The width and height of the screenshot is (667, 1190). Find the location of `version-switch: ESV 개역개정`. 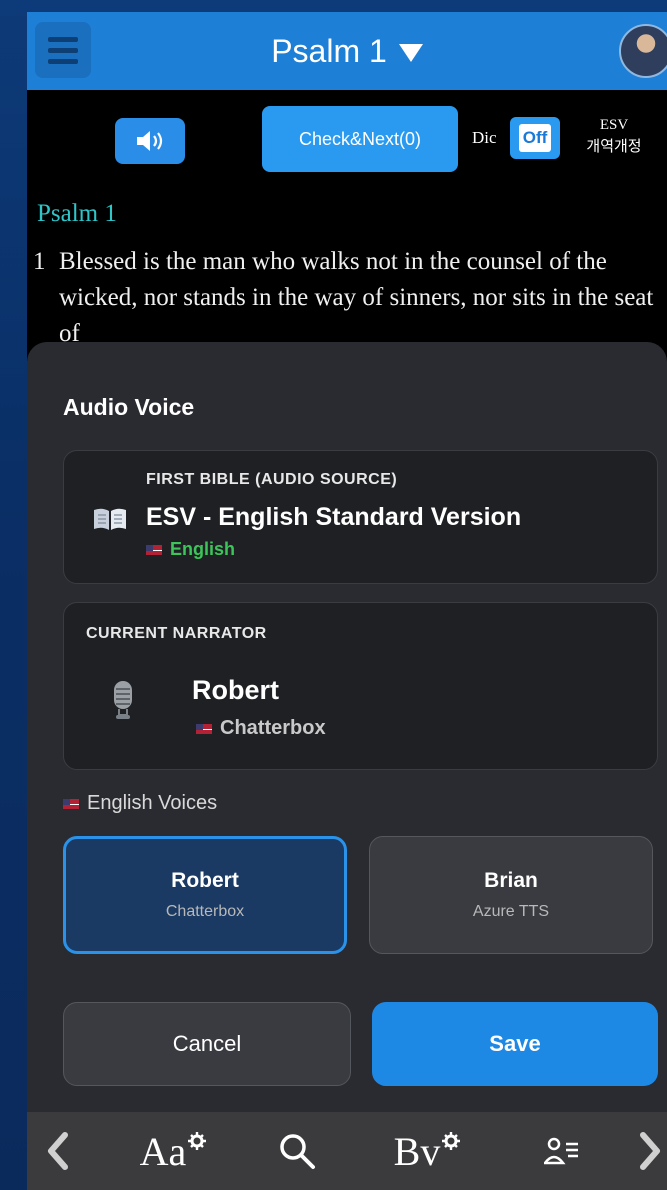

version-switch: ESV 개역개정 is located at coordinates (614, 136).